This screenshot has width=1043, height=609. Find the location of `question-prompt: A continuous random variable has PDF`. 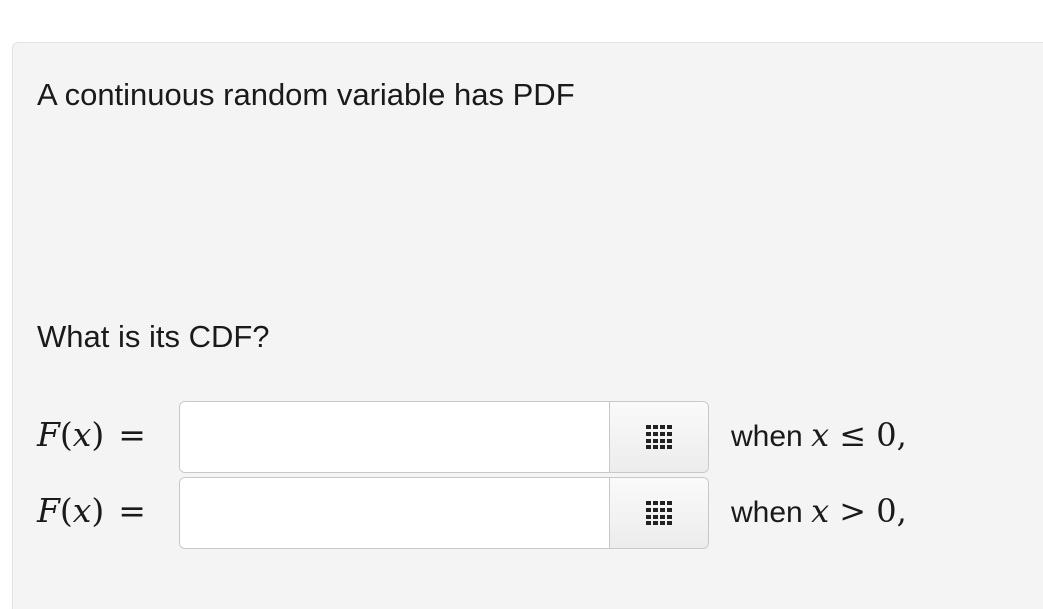

question-prompt: A continuous random variable has PDF is located at coordinates (306, 94).